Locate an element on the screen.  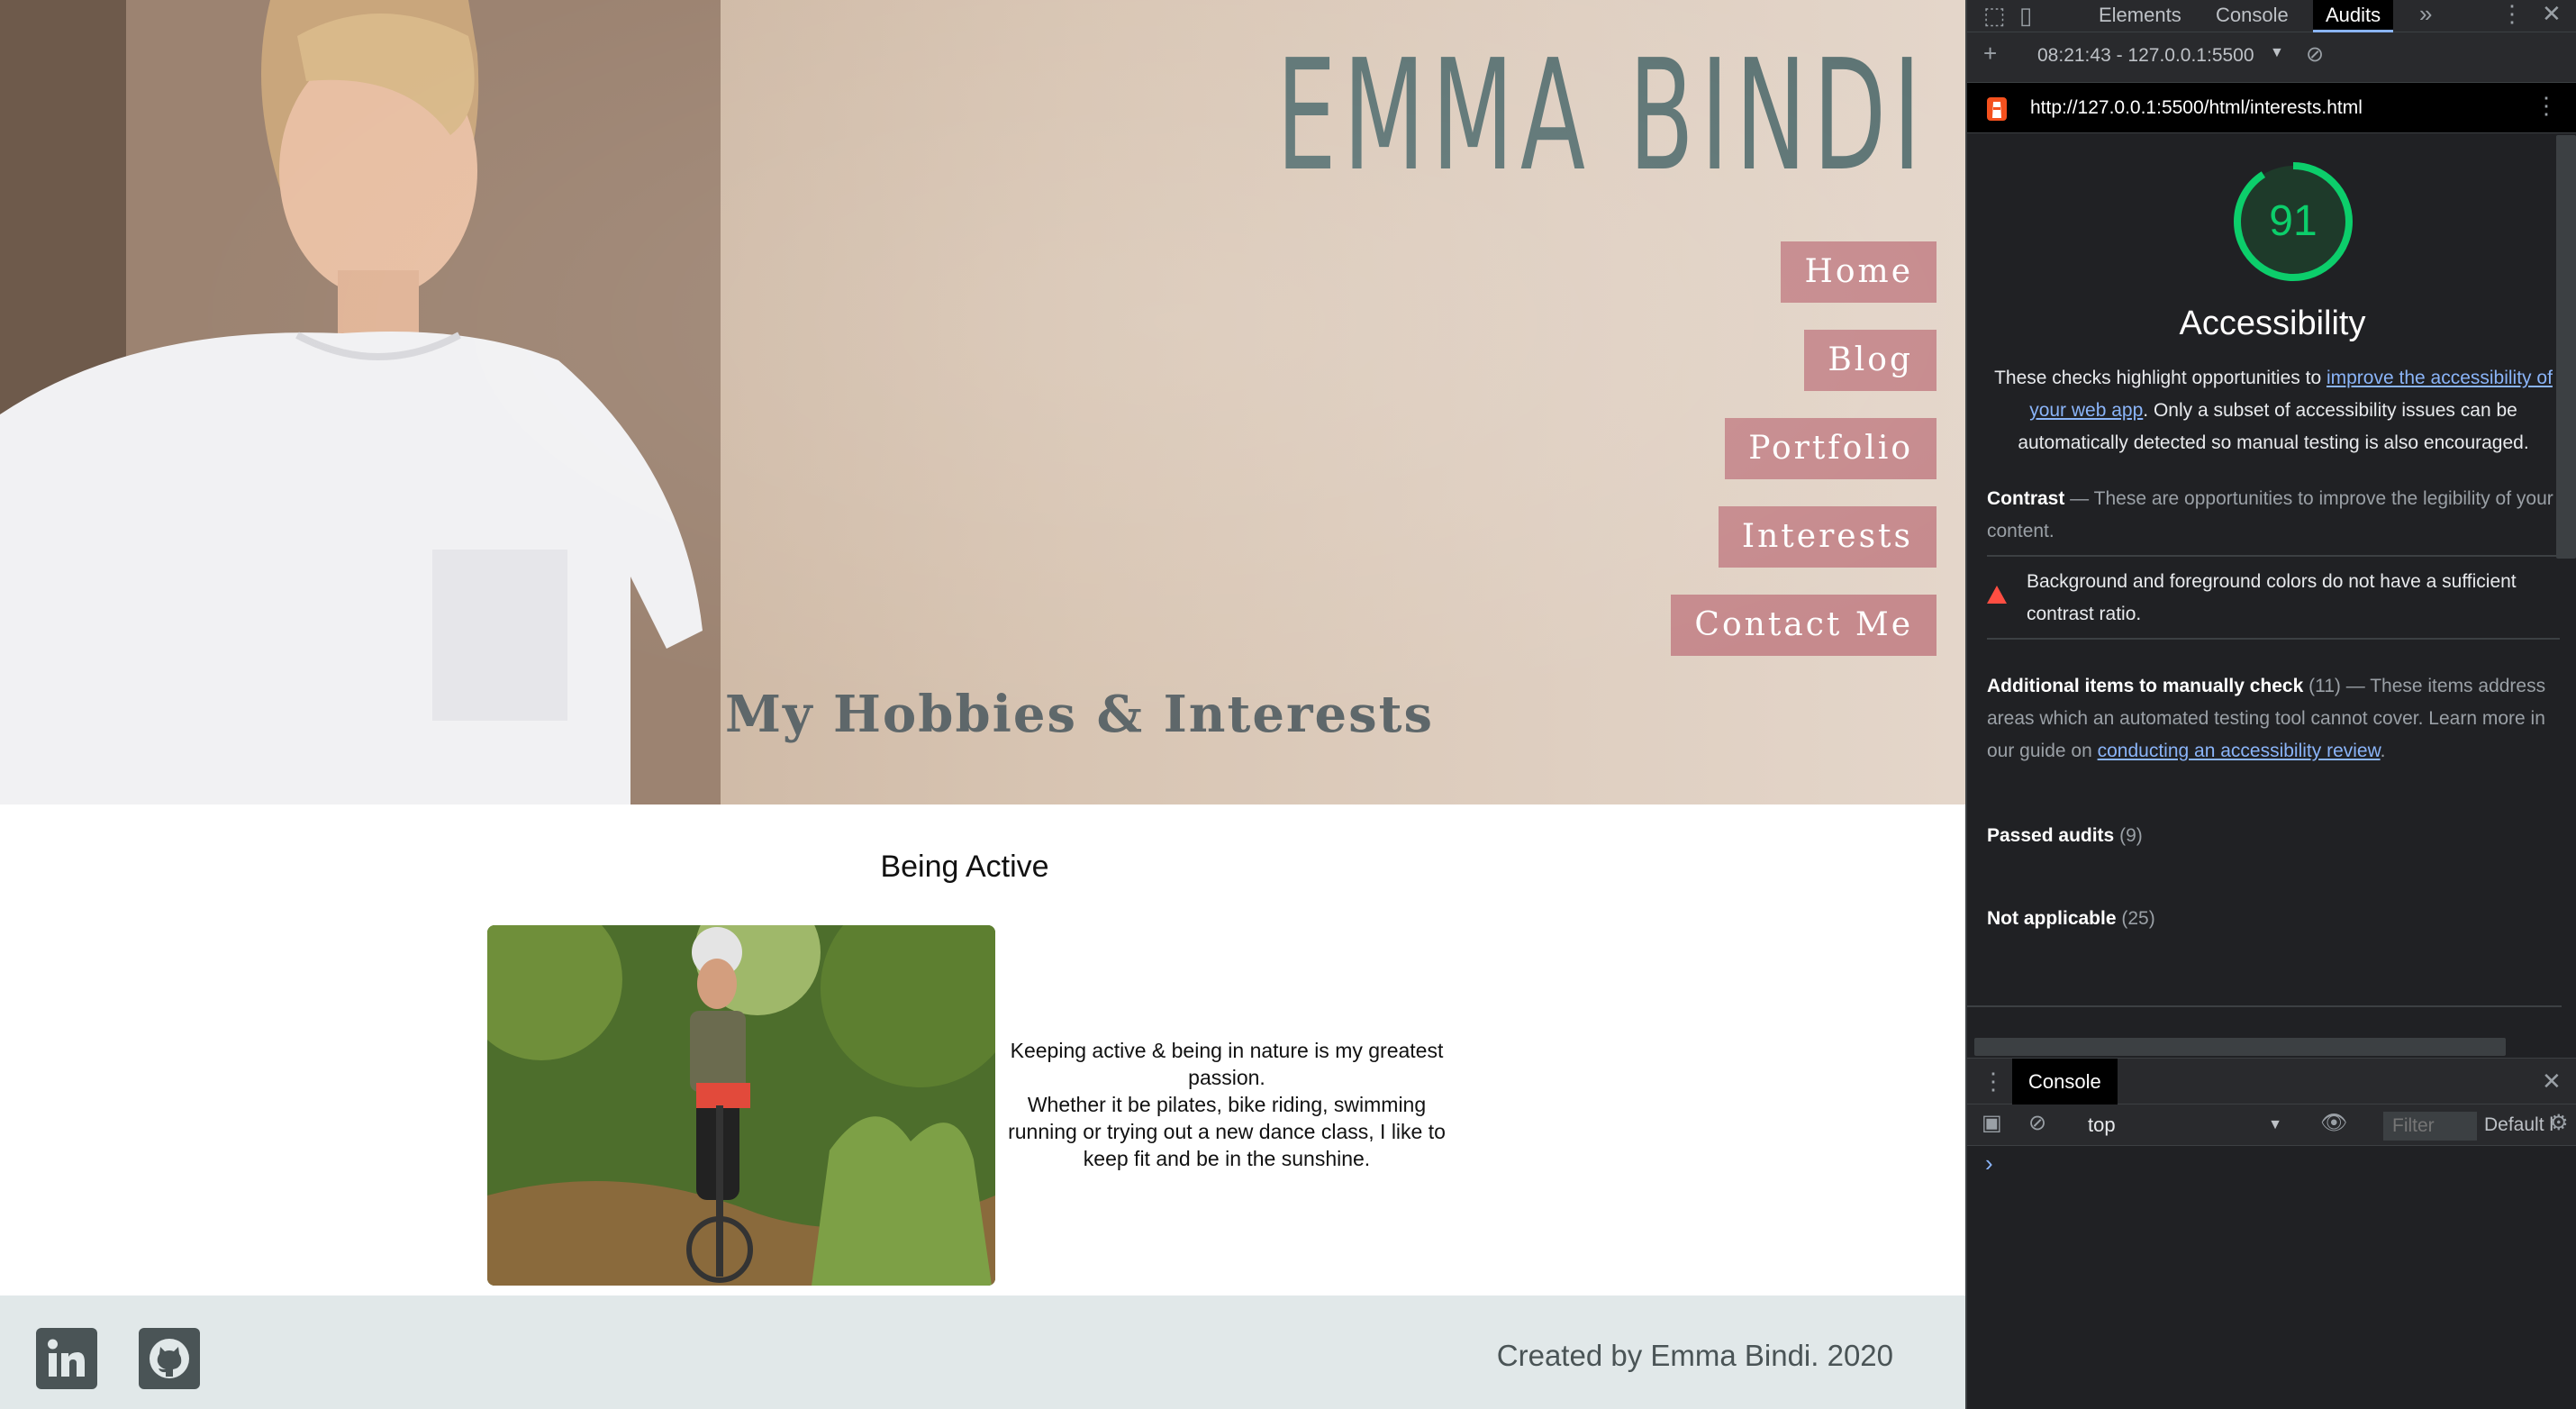
report-selector: 08:21:43 - 127.0.0.1:5500 is located at coordinates (2145, 56).